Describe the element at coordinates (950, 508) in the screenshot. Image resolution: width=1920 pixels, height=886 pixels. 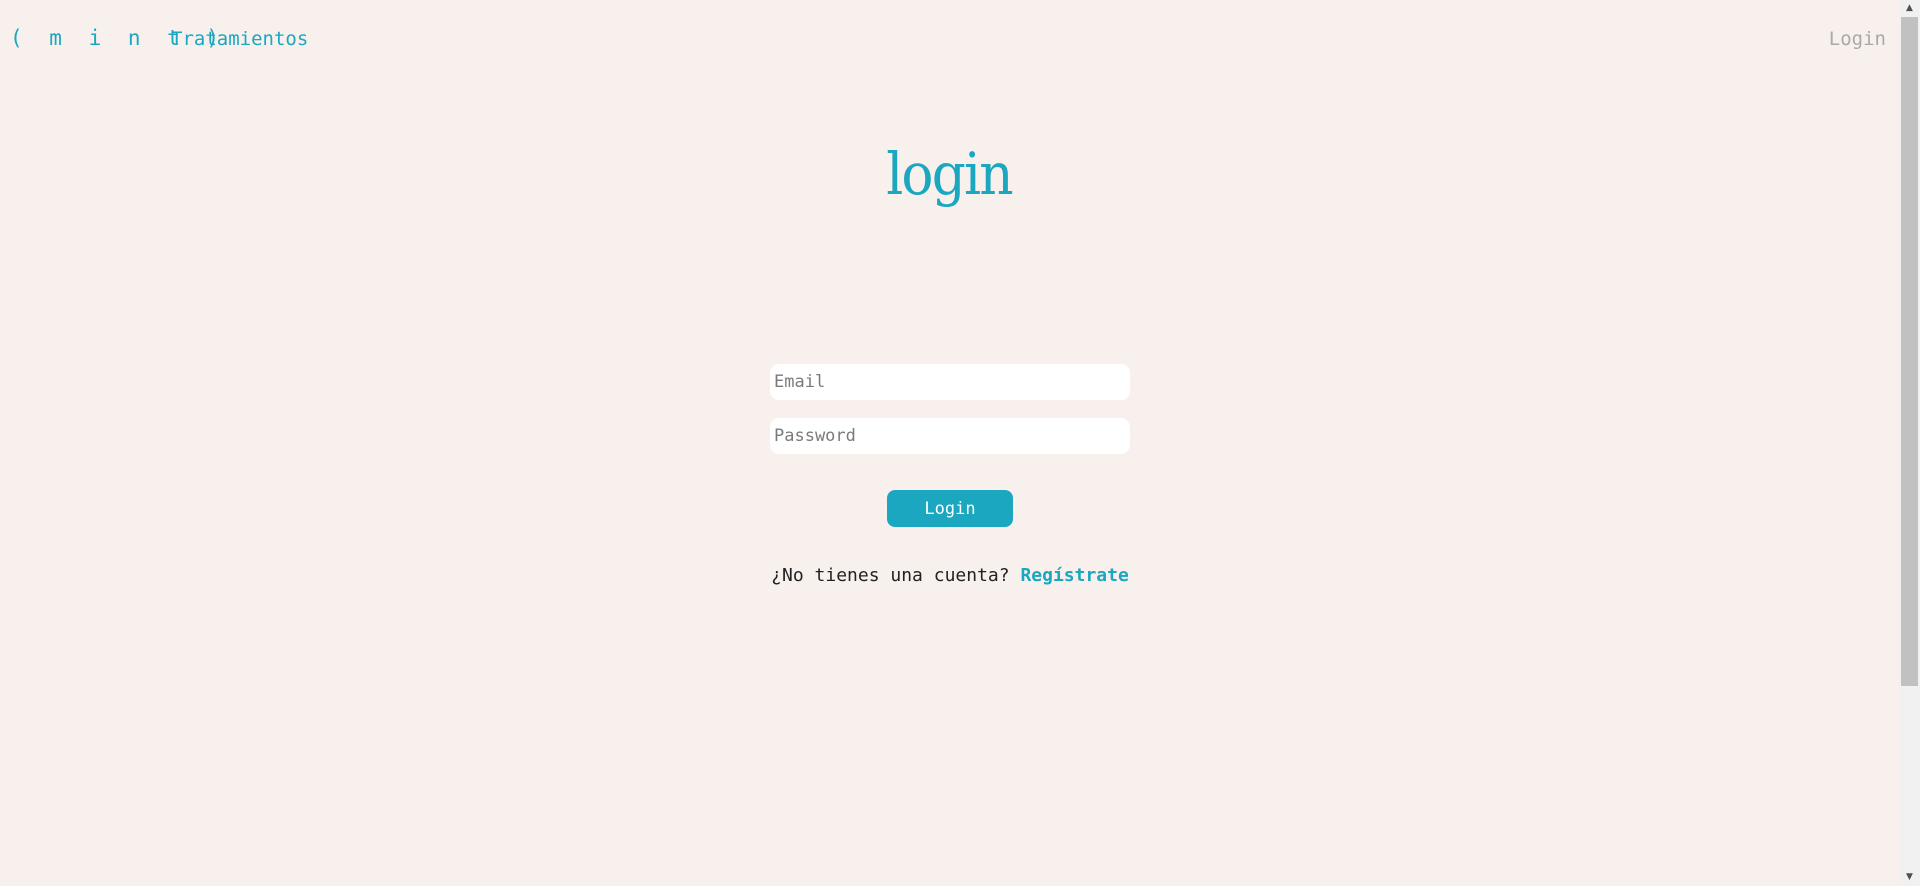
I see `login-button: Login` at that location.